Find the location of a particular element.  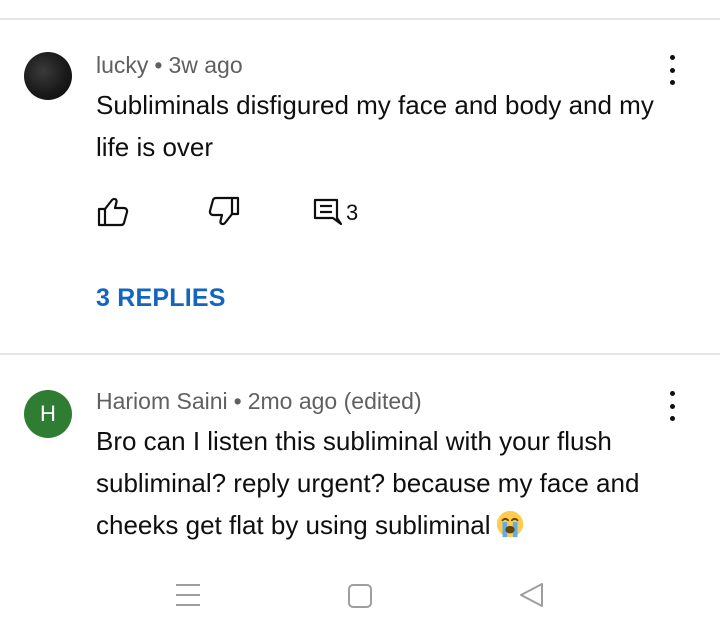

square-icon is located at coordinates (360, 596).